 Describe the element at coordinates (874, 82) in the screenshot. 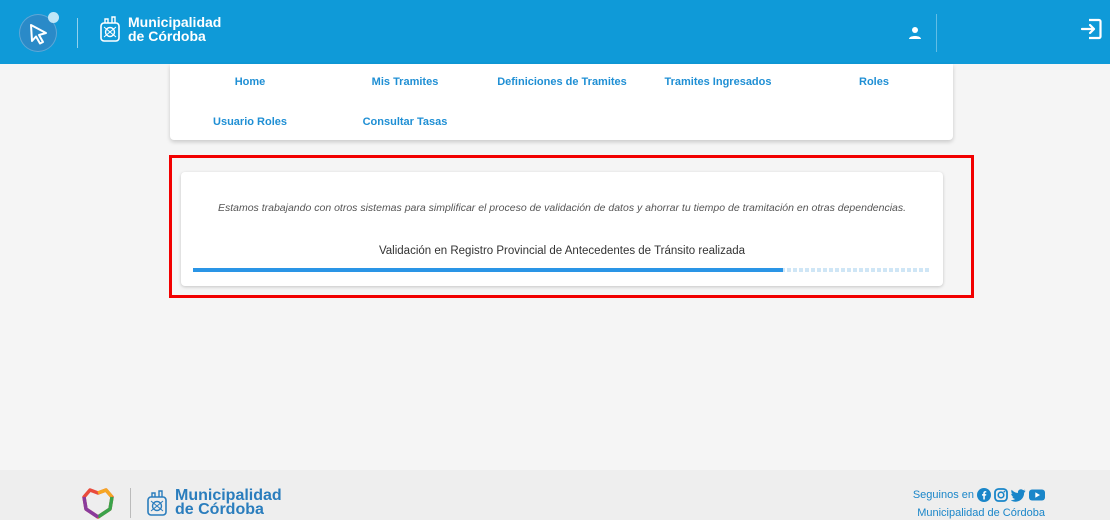

I see `nav-roles: Roles` at that location.